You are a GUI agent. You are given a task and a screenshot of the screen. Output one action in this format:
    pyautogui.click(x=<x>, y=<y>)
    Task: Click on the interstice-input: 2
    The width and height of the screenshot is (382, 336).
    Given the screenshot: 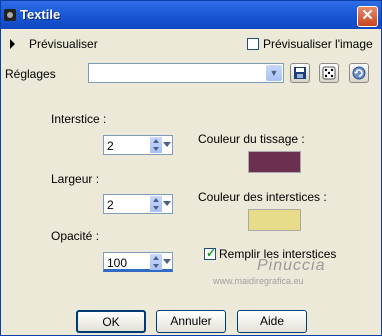 What is the action you would take?
    pyautogui.click(x=138, y=145)
    